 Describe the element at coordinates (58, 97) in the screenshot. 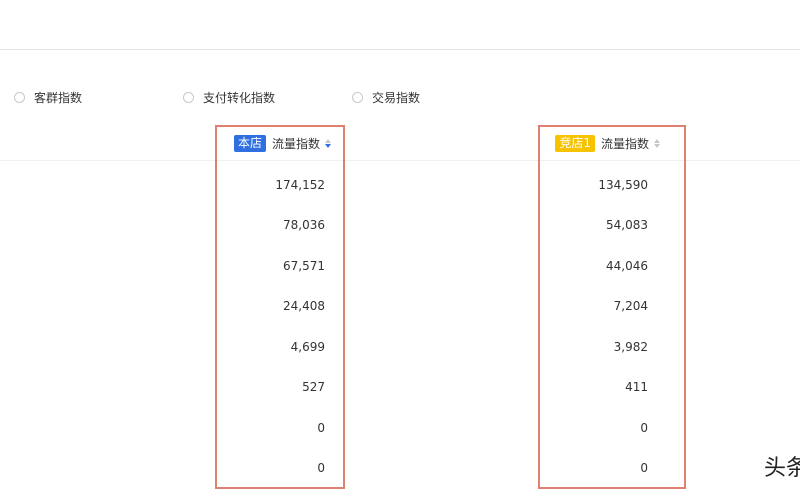

I see `radio-label: 客群指数` at that location.